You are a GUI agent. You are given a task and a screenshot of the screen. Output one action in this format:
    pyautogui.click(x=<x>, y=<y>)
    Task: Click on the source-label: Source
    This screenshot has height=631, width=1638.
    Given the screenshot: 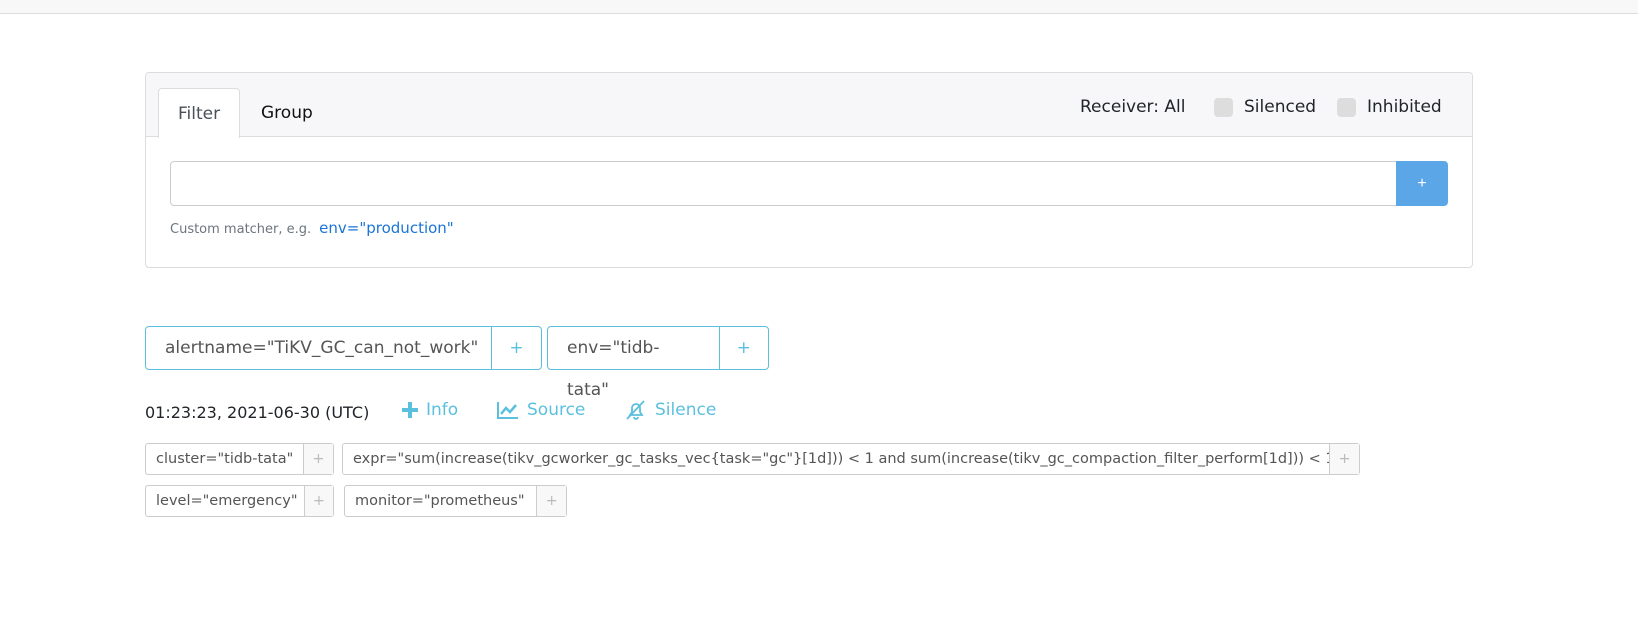 What is the action you would take?
    pyautogui.click(x=556, y=410)
    